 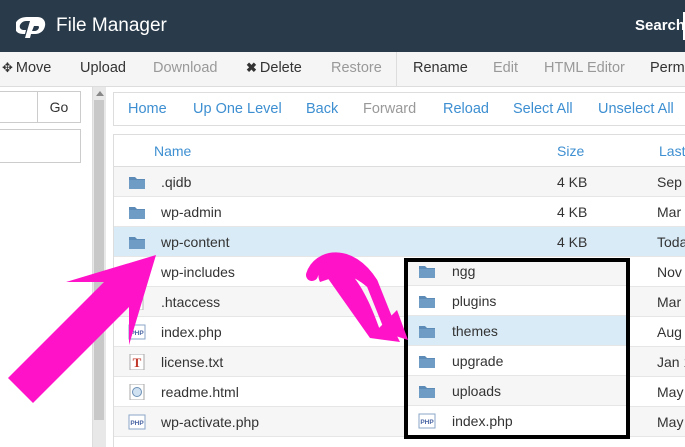 What do you see at coordinates (46, 267) in the screenshot?
I see `left-panel: Go` at bounding box center [46, 267].